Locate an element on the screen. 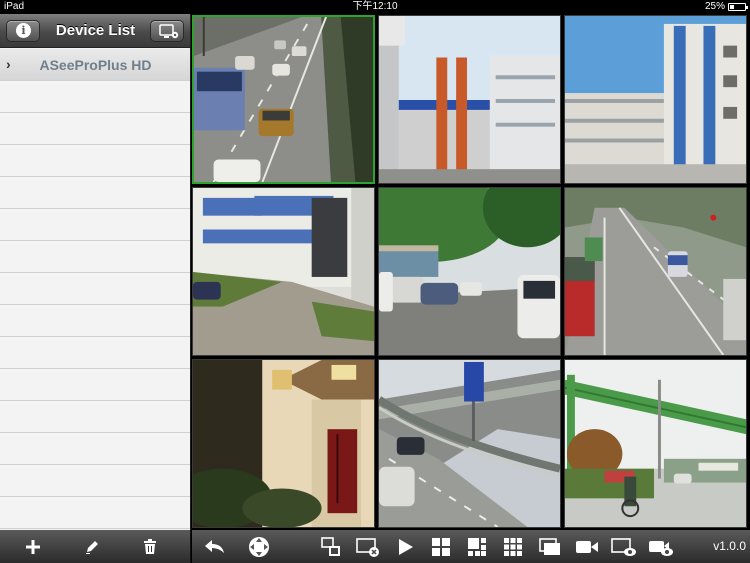 The image size is (750, 563). delete-device-button is located at coordinates (150, 546).